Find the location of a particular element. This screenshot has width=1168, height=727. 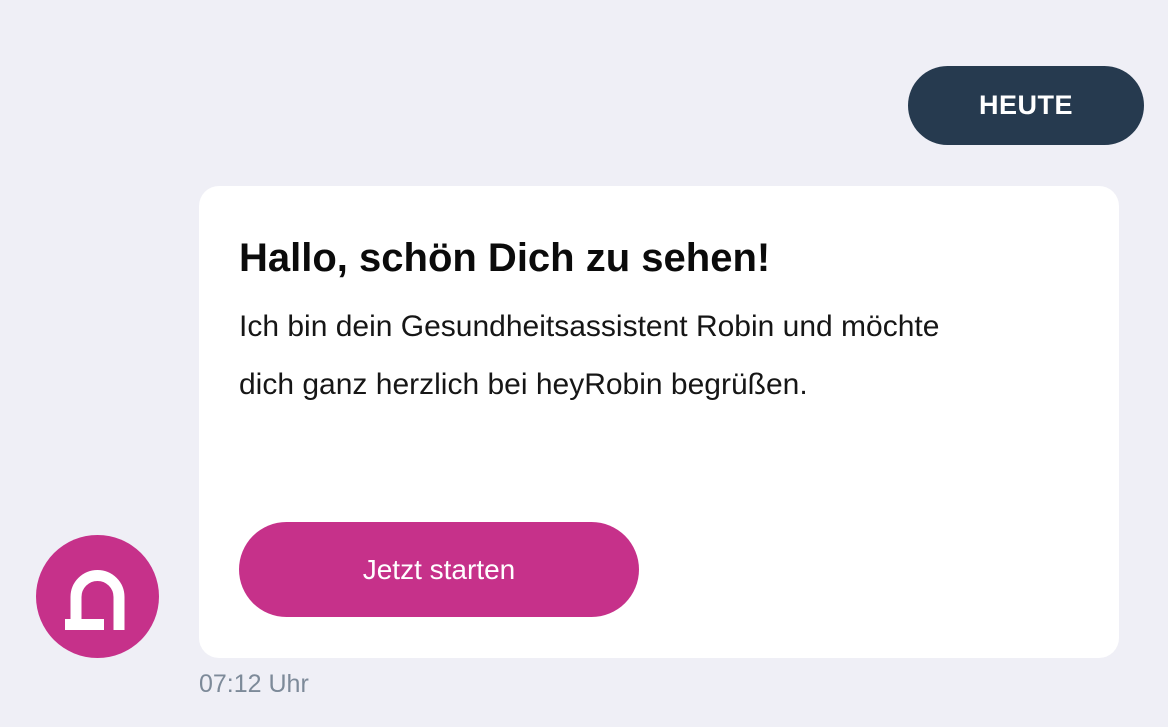

day-separator-pill: HEUTE is located at coordinates (1026, 105).